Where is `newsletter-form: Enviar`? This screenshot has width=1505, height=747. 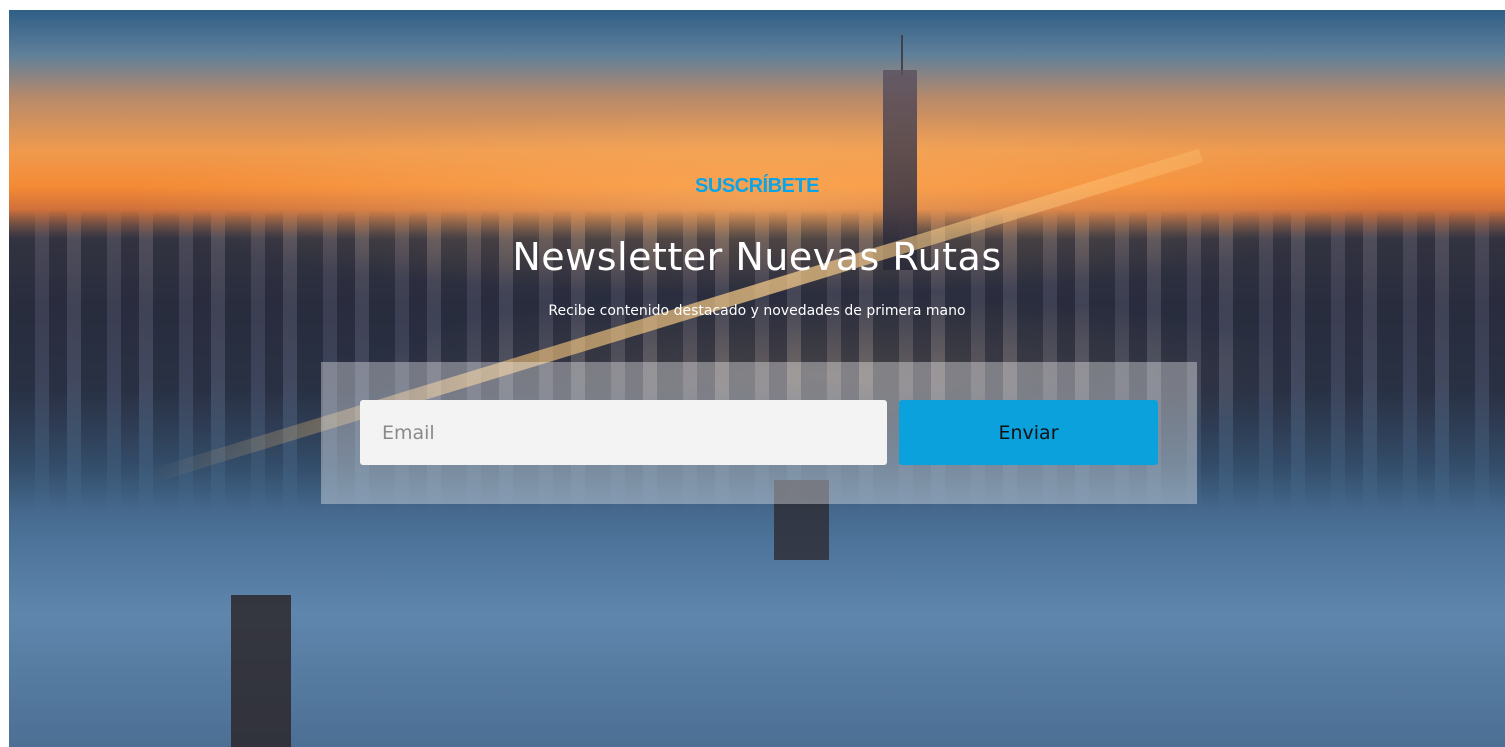 newsletter-form: Enviar is located at coordinates (759, 433).